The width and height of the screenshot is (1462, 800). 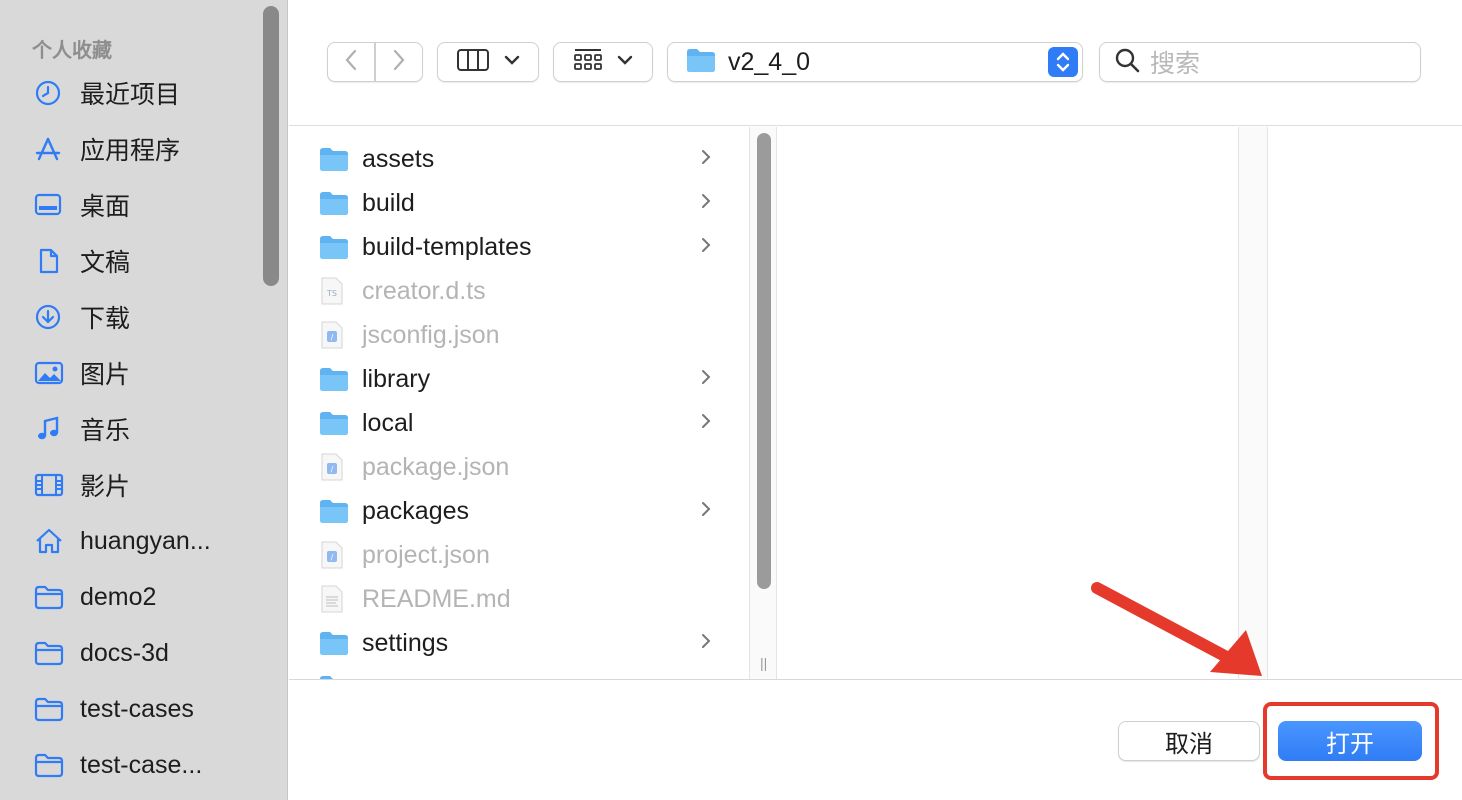 What do you see at coordinates (521, 379) in the screenshot?
I see `file-row: library` at bounding box center [521, 379].